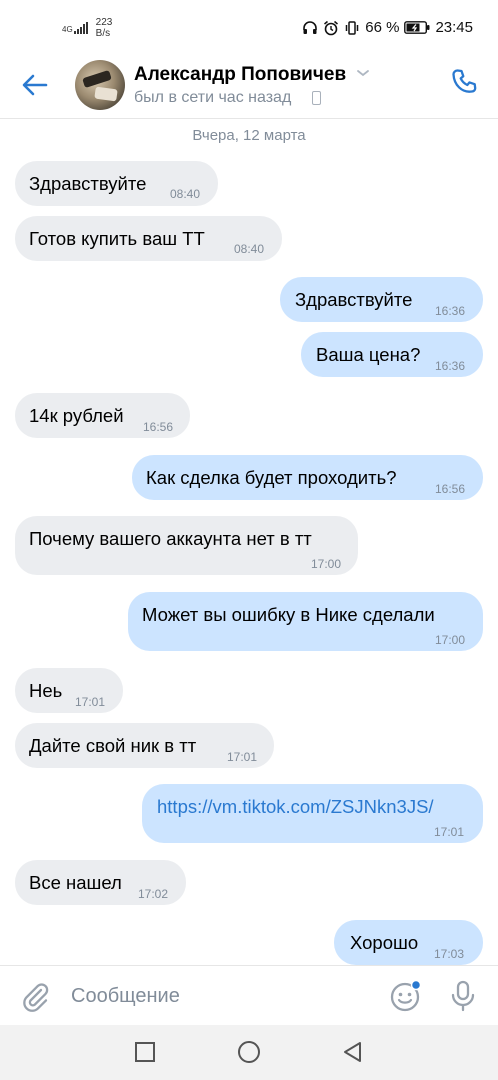  What do you see at coordinates (249, 135) in the screenshot?
I see `date-divider: Вчера, 12 марта` at bounding box center [249, 135].